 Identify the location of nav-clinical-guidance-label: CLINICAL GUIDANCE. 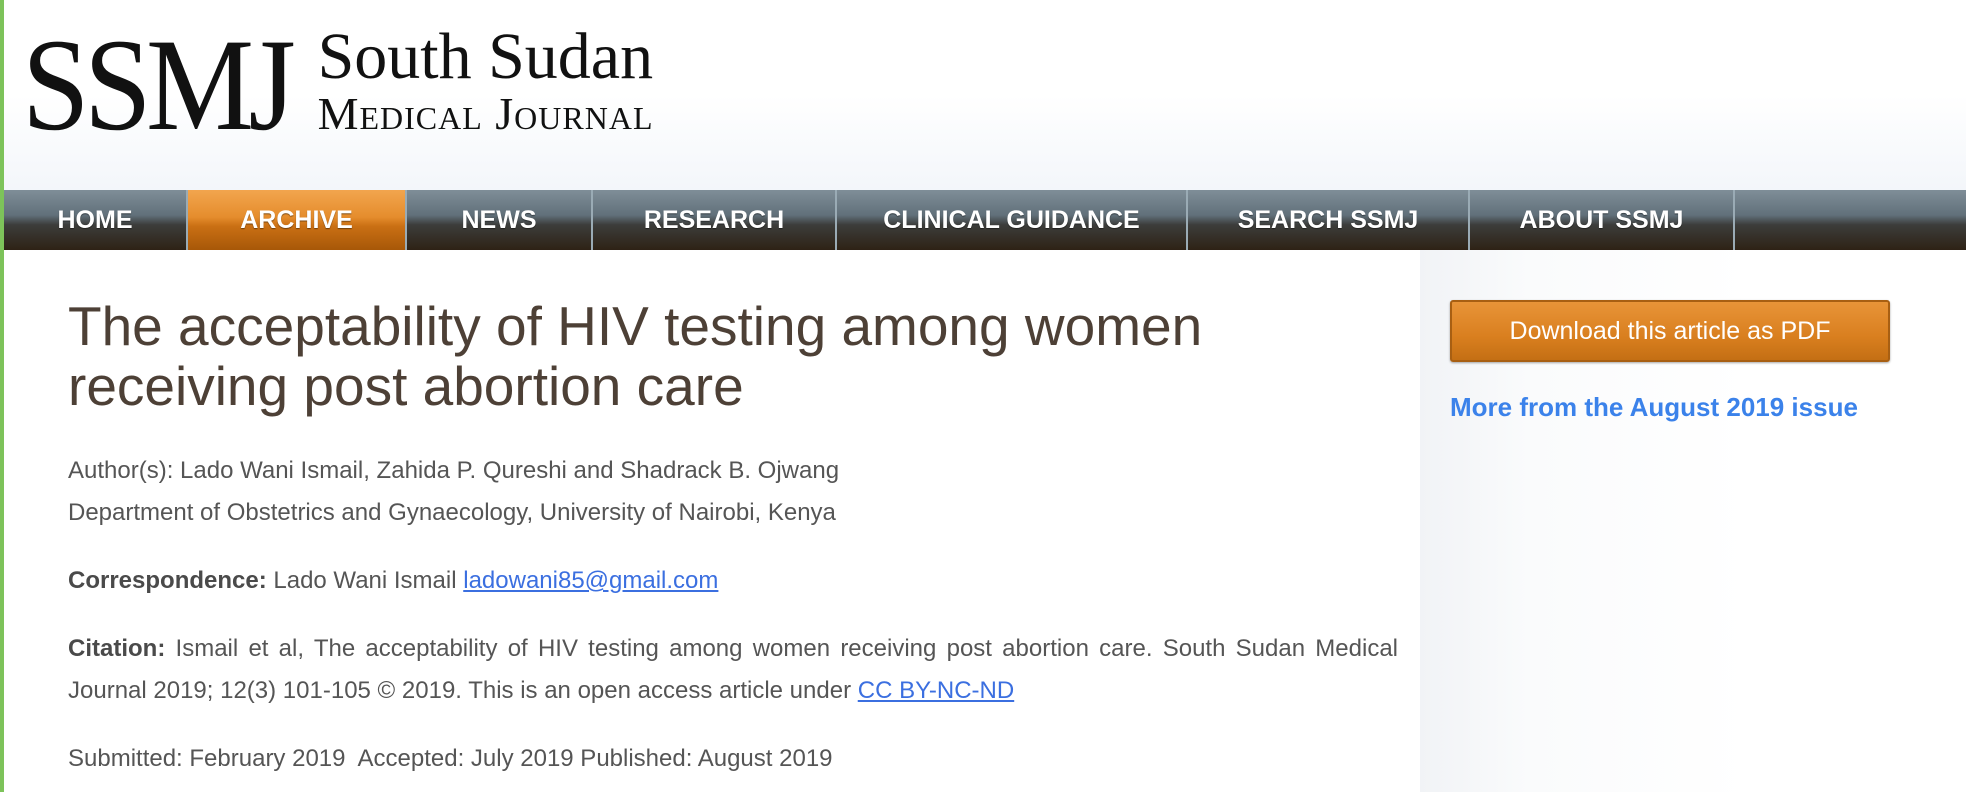
(1011, 219).